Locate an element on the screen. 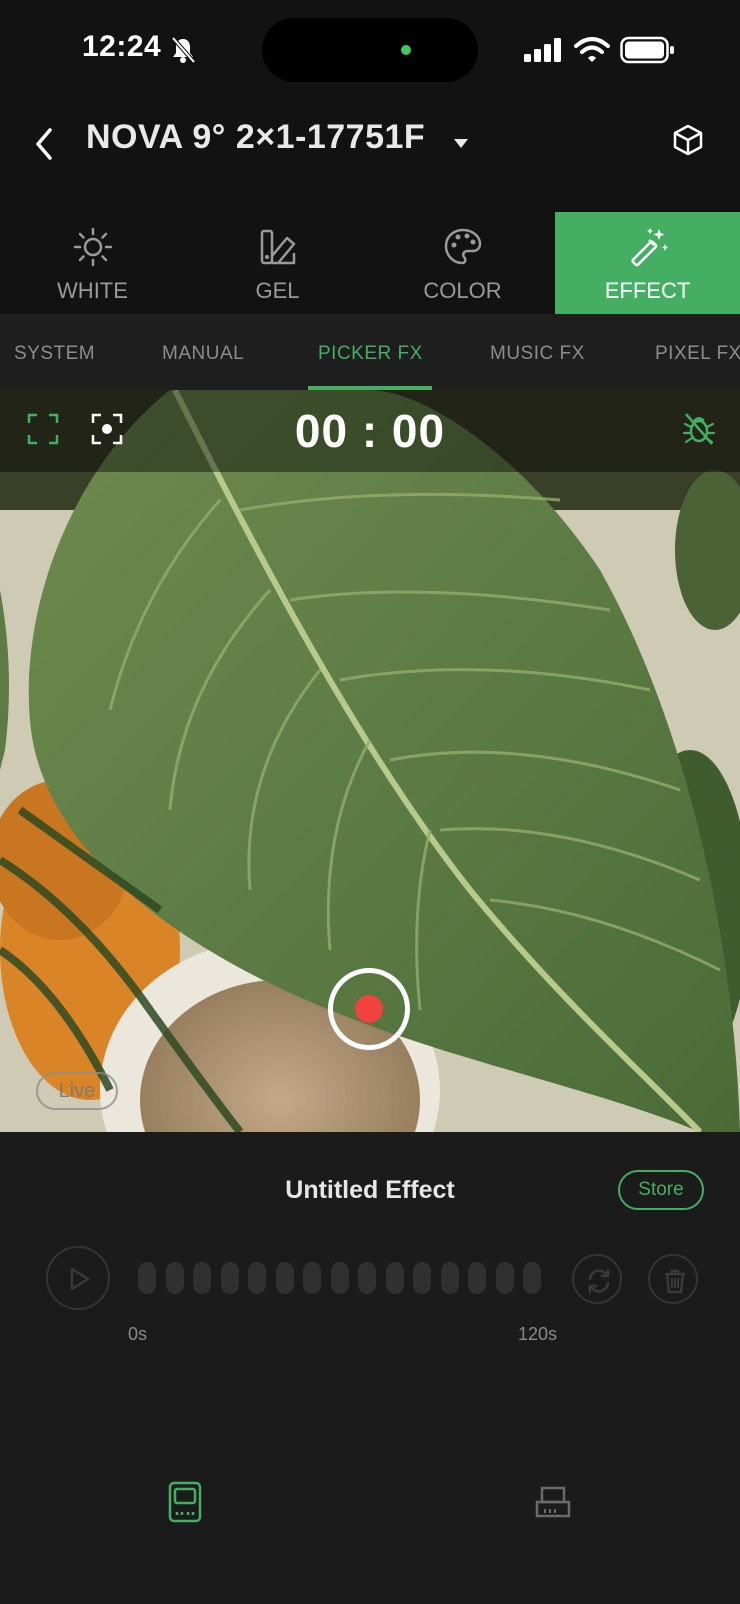 The height and width of the screenshot is (1604, 740). loop-button is located at coordinates (597, 1279).